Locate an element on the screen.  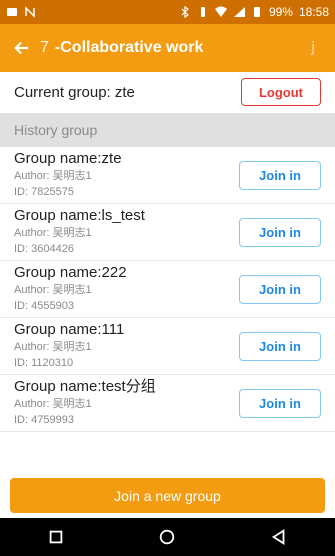
recents-button is located at coordinates (56, 537).